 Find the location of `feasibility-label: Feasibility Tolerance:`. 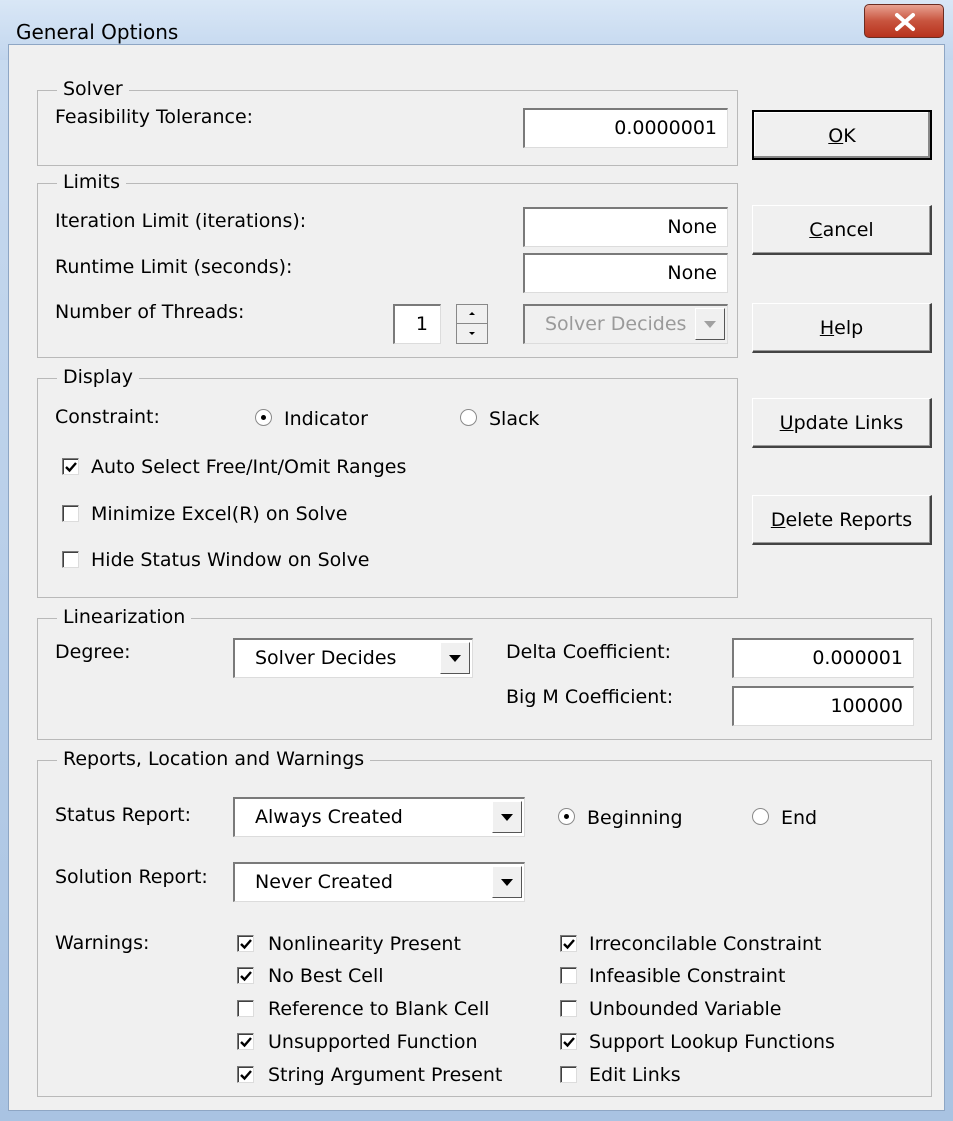

feasibility-label: Feasibility Tolerance: is located at coordinates (154, 117).